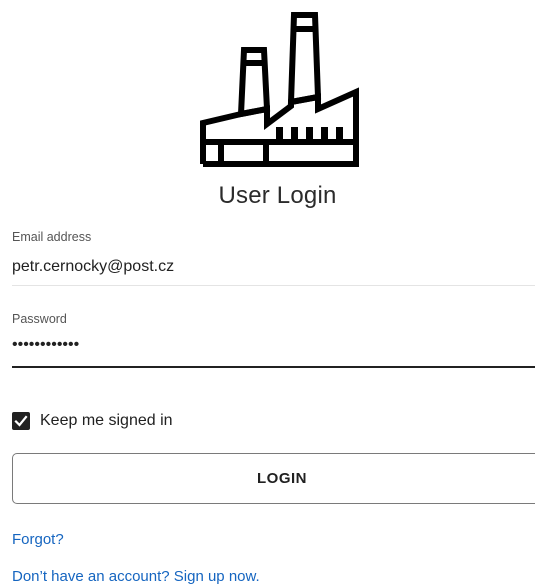 The width and height of the screenshot is (535, 585). I want to click on email-field, so click(273, 267).